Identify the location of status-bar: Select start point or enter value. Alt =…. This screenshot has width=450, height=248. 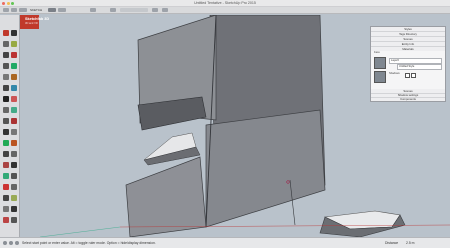
(225, 242).